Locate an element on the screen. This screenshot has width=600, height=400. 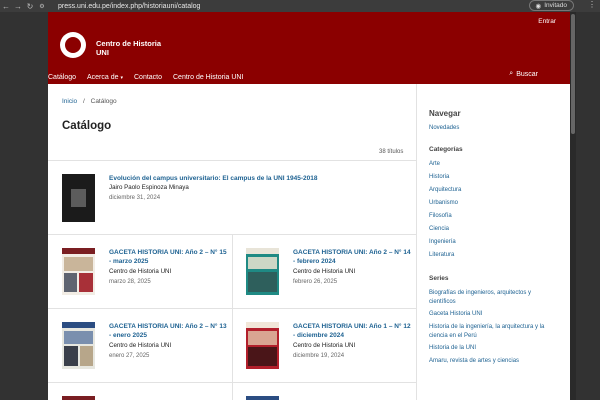
item-date: marzo 28, 2025 is located at coordinates (130, 282).